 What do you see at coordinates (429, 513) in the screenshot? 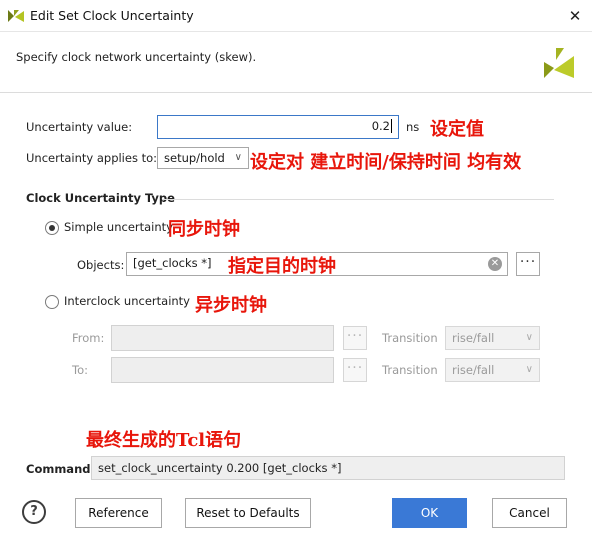
I see `ok-button: OK` at bounding box center [429, 513].